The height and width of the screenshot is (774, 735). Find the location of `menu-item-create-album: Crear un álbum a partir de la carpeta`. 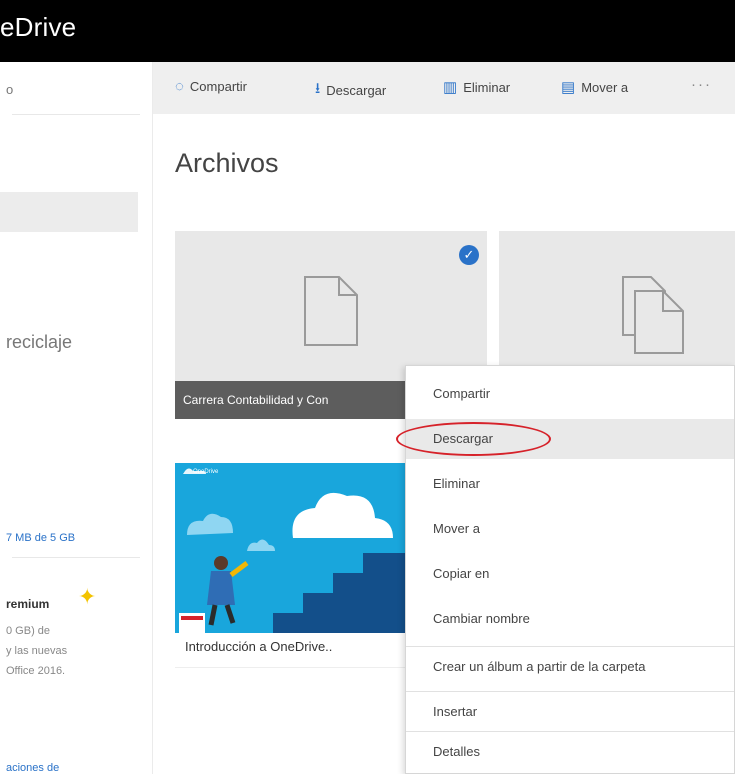

menu-item-create-album: Crear un álbum a partir de la carpeta is located at coordinates (570, 666).